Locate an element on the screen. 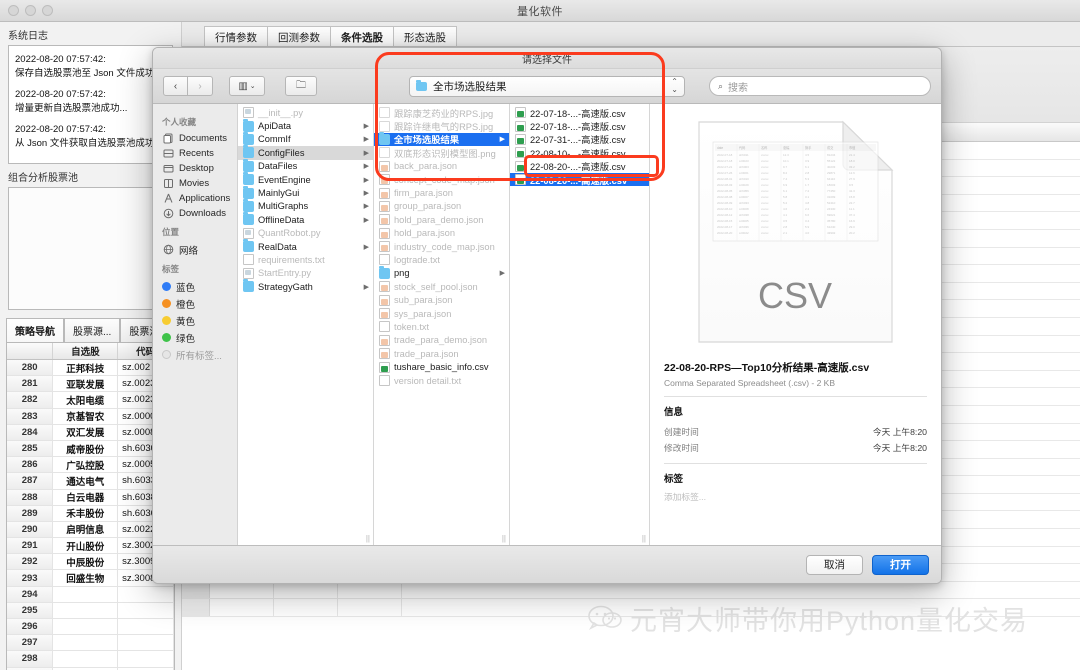  file-list-item: industry_code_map.json is located at coordinates (441, 246).